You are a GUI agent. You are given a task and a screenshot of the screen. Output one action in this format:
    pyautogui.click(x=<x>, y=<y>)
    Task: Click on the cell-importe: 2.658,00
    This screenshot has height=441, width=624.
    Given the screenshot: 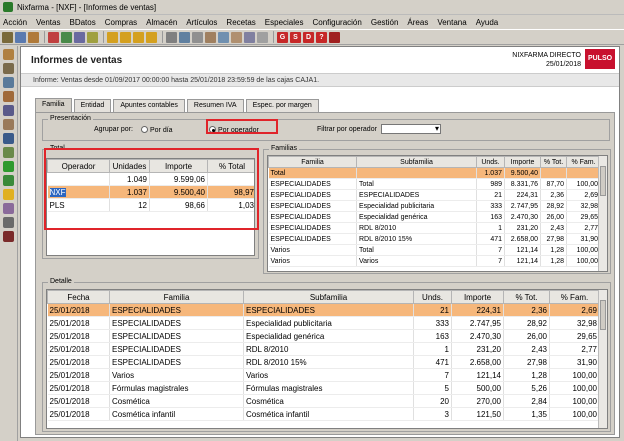 What is the action you would take?
    pyautogui.click(x=522, y=239)
    